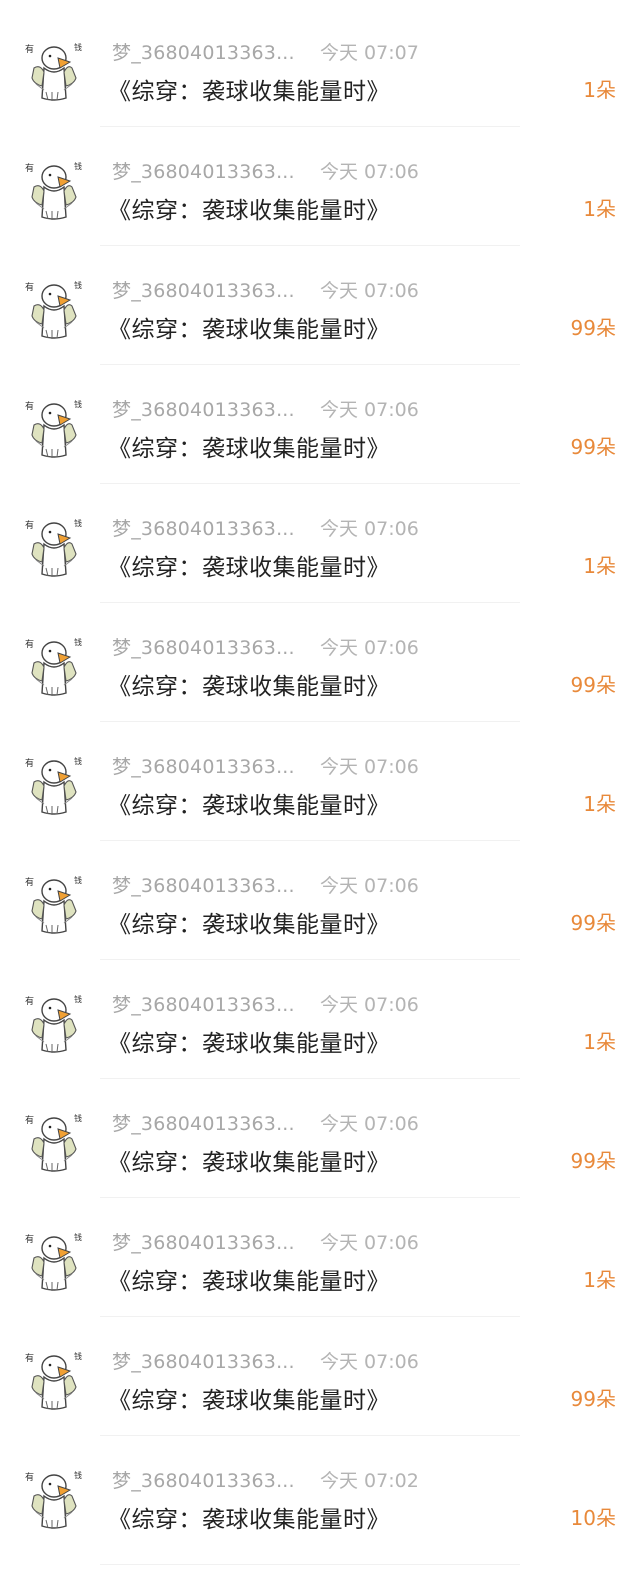  What do you see at coordinates (369, 1481) in the screenshot?
I see `timestamp: 今天 07:02` at bounding box center [369, 1481].